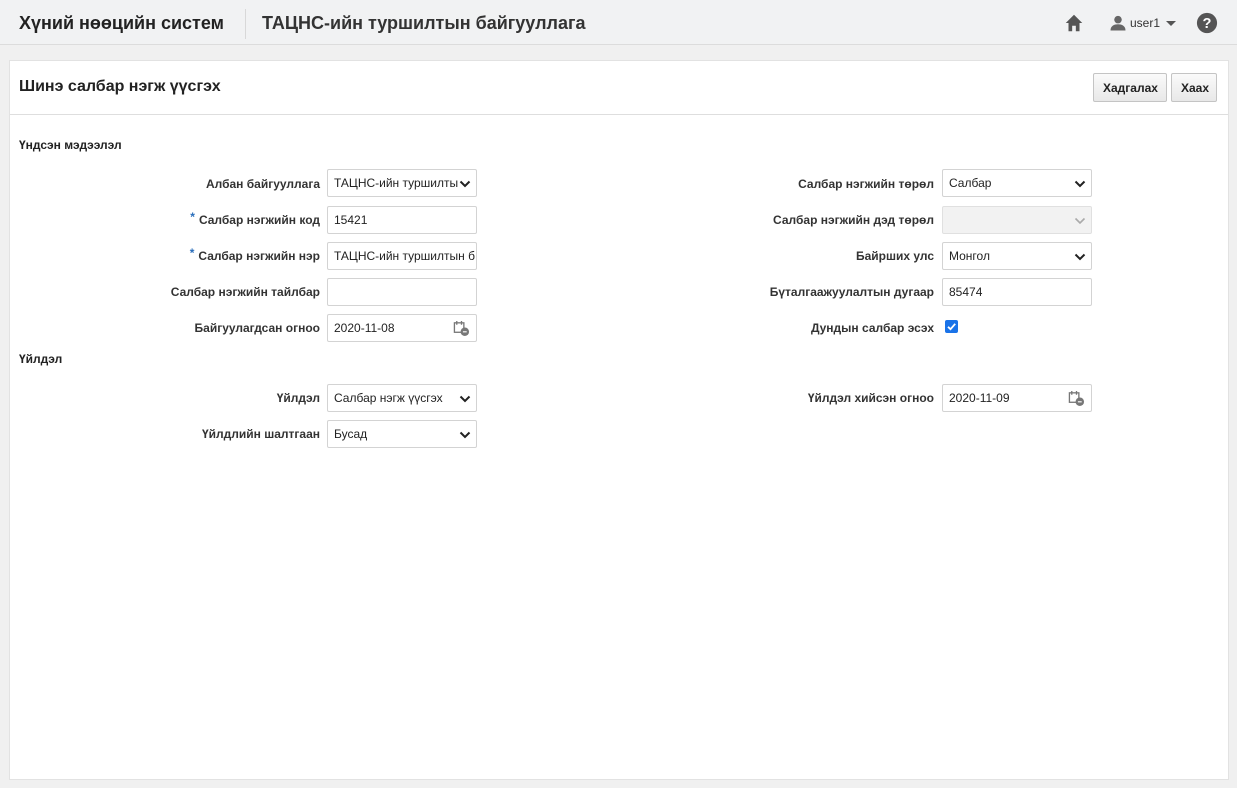 The height and width of the screenshot is (788, 1237). I want to click on checkmark-icon, so click(951, 327).